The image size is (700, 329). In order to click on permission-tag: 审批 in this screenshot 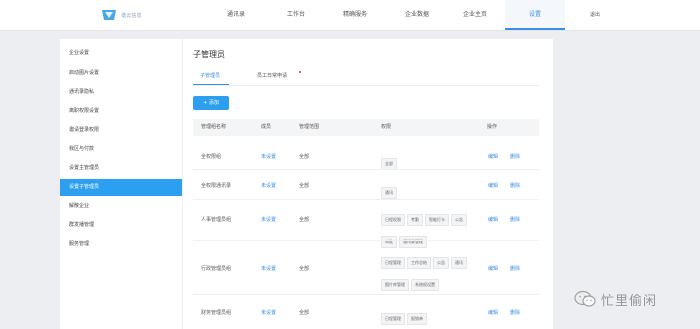, I will do `click(389, 242)`.